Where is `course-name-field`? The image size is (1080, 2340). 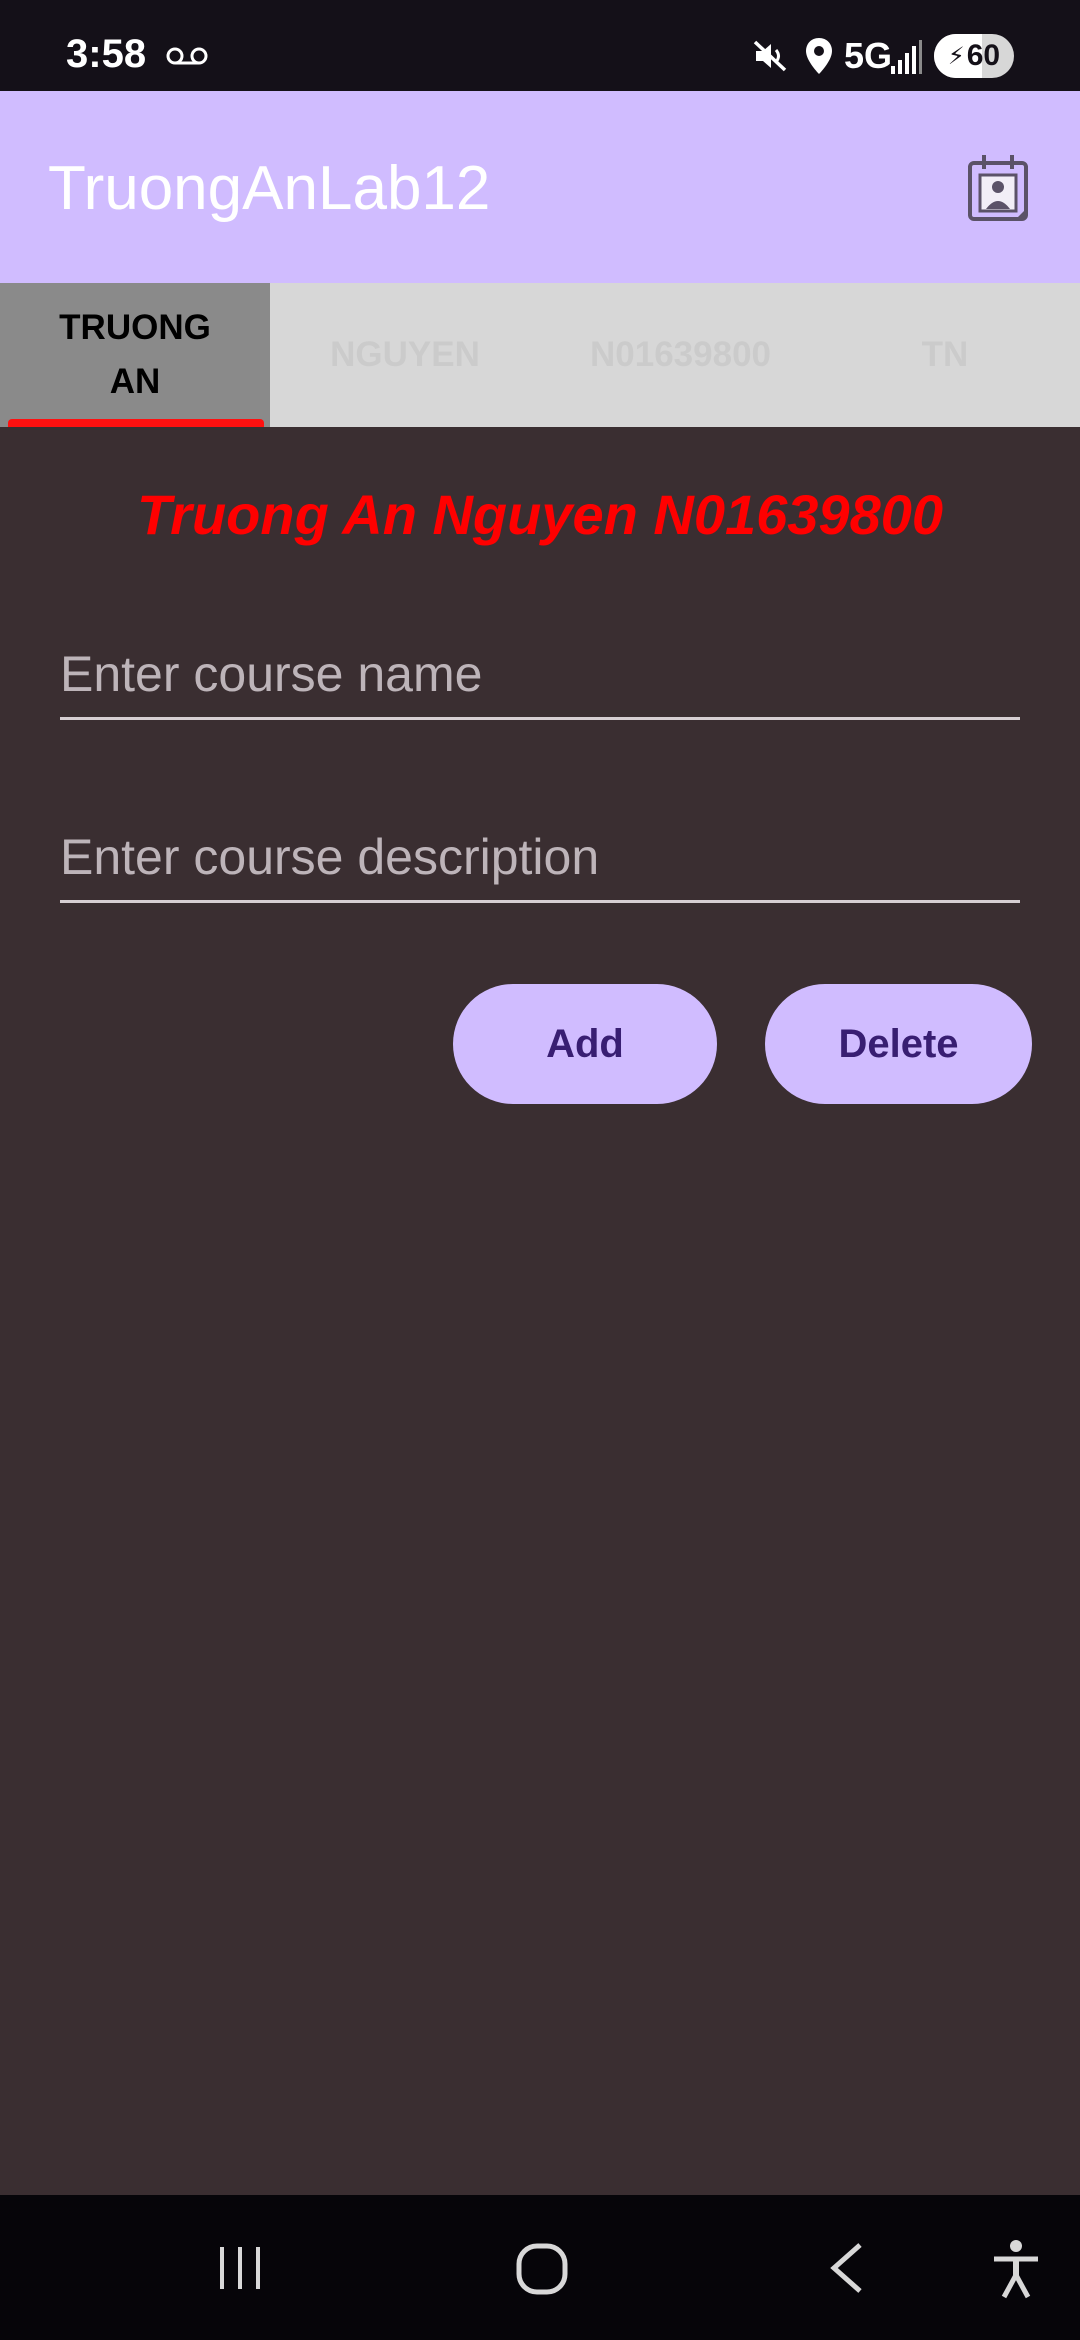
course-name-field is located at coordinates (540, 675).